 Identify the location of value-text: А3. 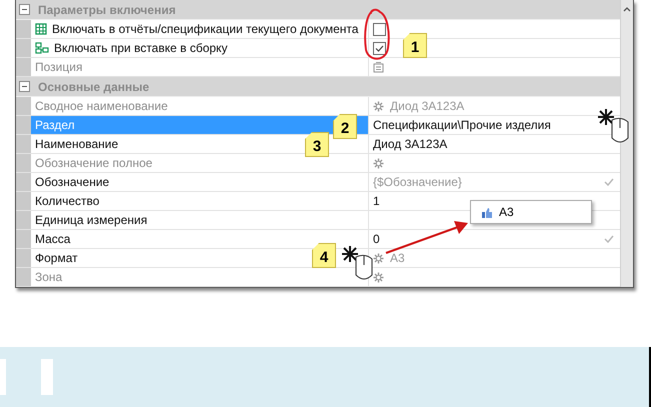
(397, 258).